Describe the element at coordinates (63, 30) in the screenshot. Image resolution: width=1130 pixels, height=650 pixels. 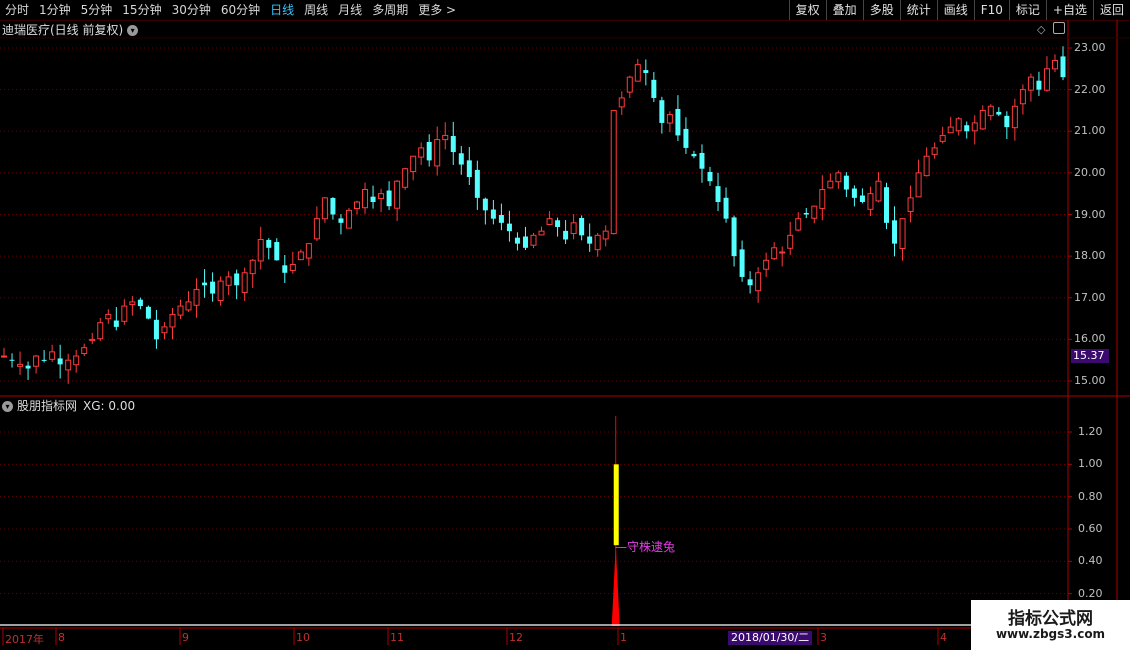
I see `stock-title: 迪瑞医疗(日线 前复权)` at that location.